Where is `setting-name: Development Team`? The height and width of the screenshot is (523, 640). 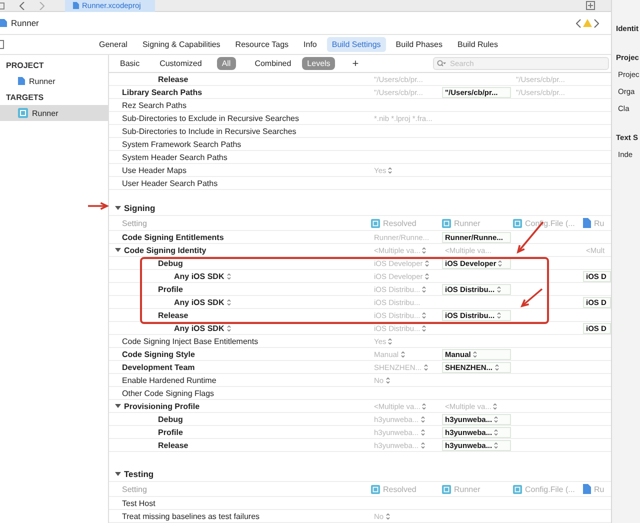
setting-name: Development Team is located at coordinates (158, 367).